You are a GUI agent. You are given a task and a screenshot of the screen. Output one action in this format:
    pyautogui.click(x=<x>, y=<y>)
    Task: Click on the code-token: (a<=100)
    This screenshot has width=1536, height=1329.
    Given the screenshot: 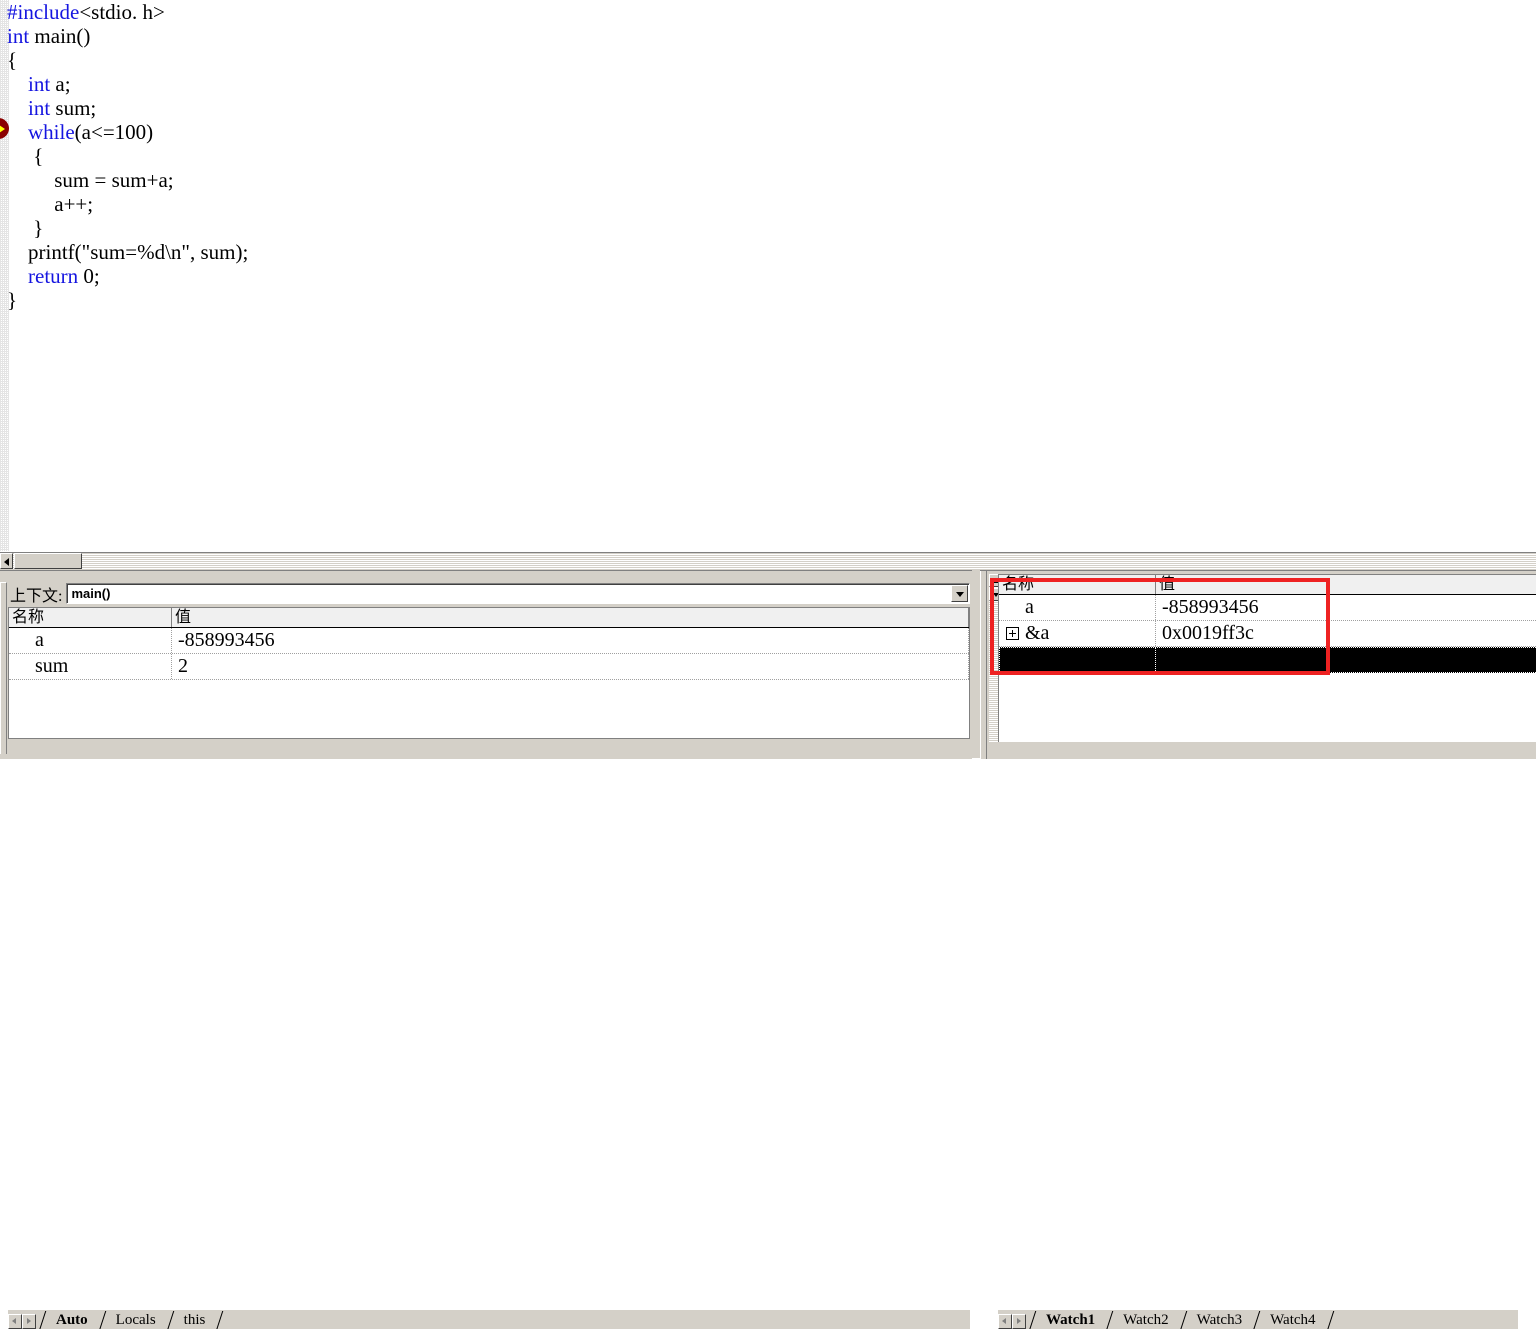 What is the action you would take?
    pyautogui.click(x=114, y=132)
    